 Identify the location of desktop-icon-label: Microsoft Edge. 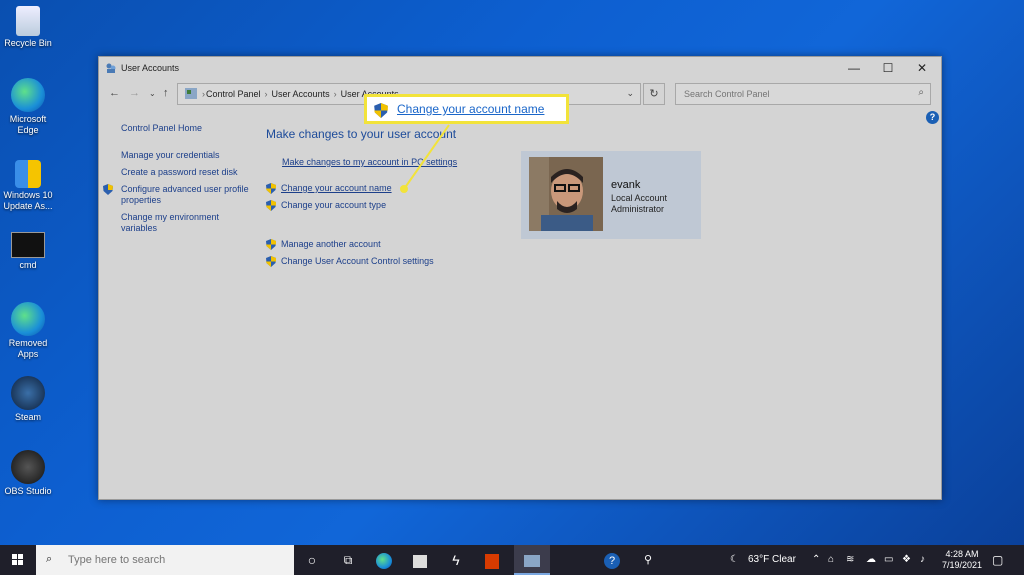
(28, 124).